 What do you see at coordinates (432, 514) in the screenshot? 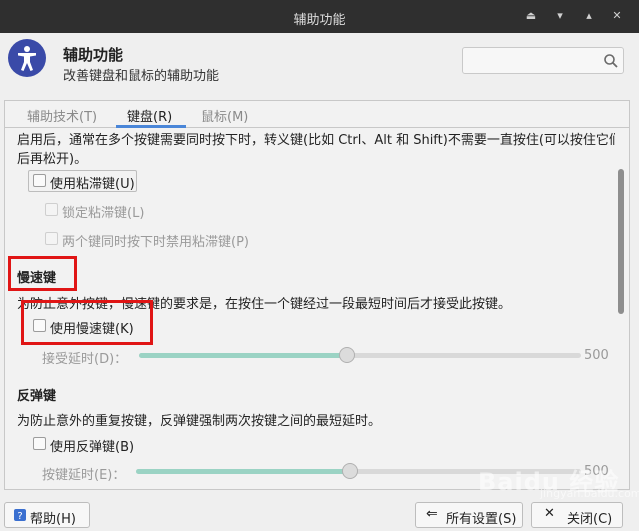
I see `back-arrow-icon: ⇐` at bounding box center [432, 514].